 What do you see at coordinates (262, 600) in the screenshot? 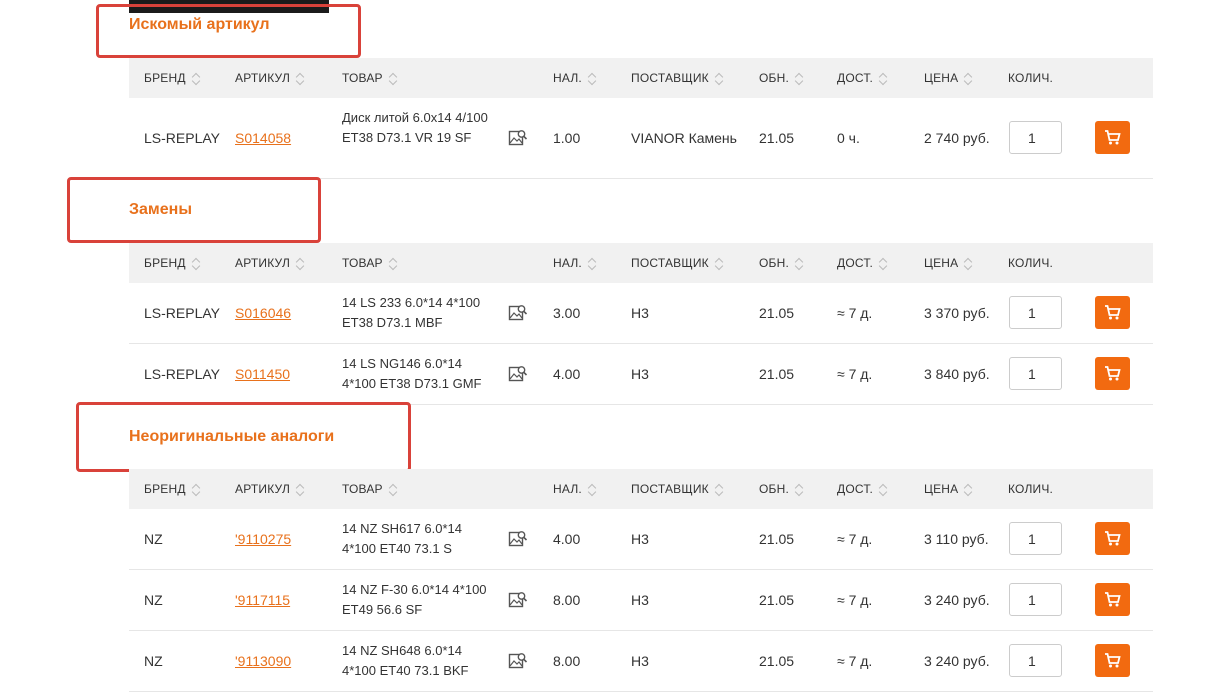
I see `article-link: '9117115` at bounding box center [262, 600].